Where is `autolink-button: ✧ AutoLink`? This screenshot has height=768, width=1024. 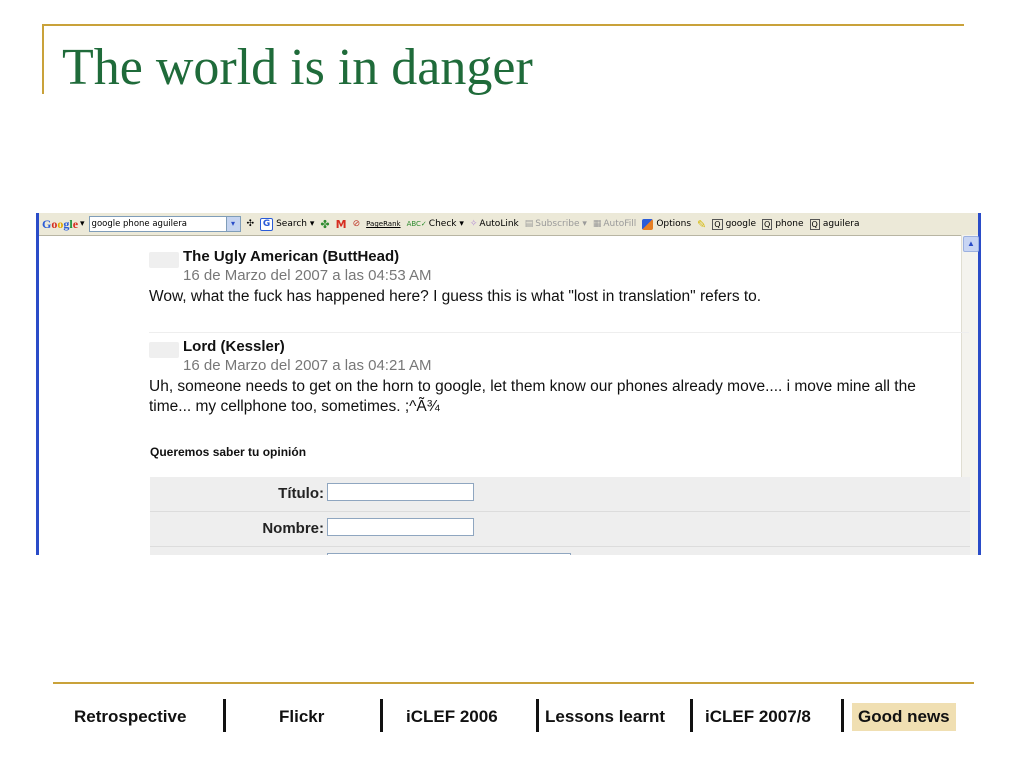 autolink-button: ✧ AutoLink is located at coordinates (494, 224).